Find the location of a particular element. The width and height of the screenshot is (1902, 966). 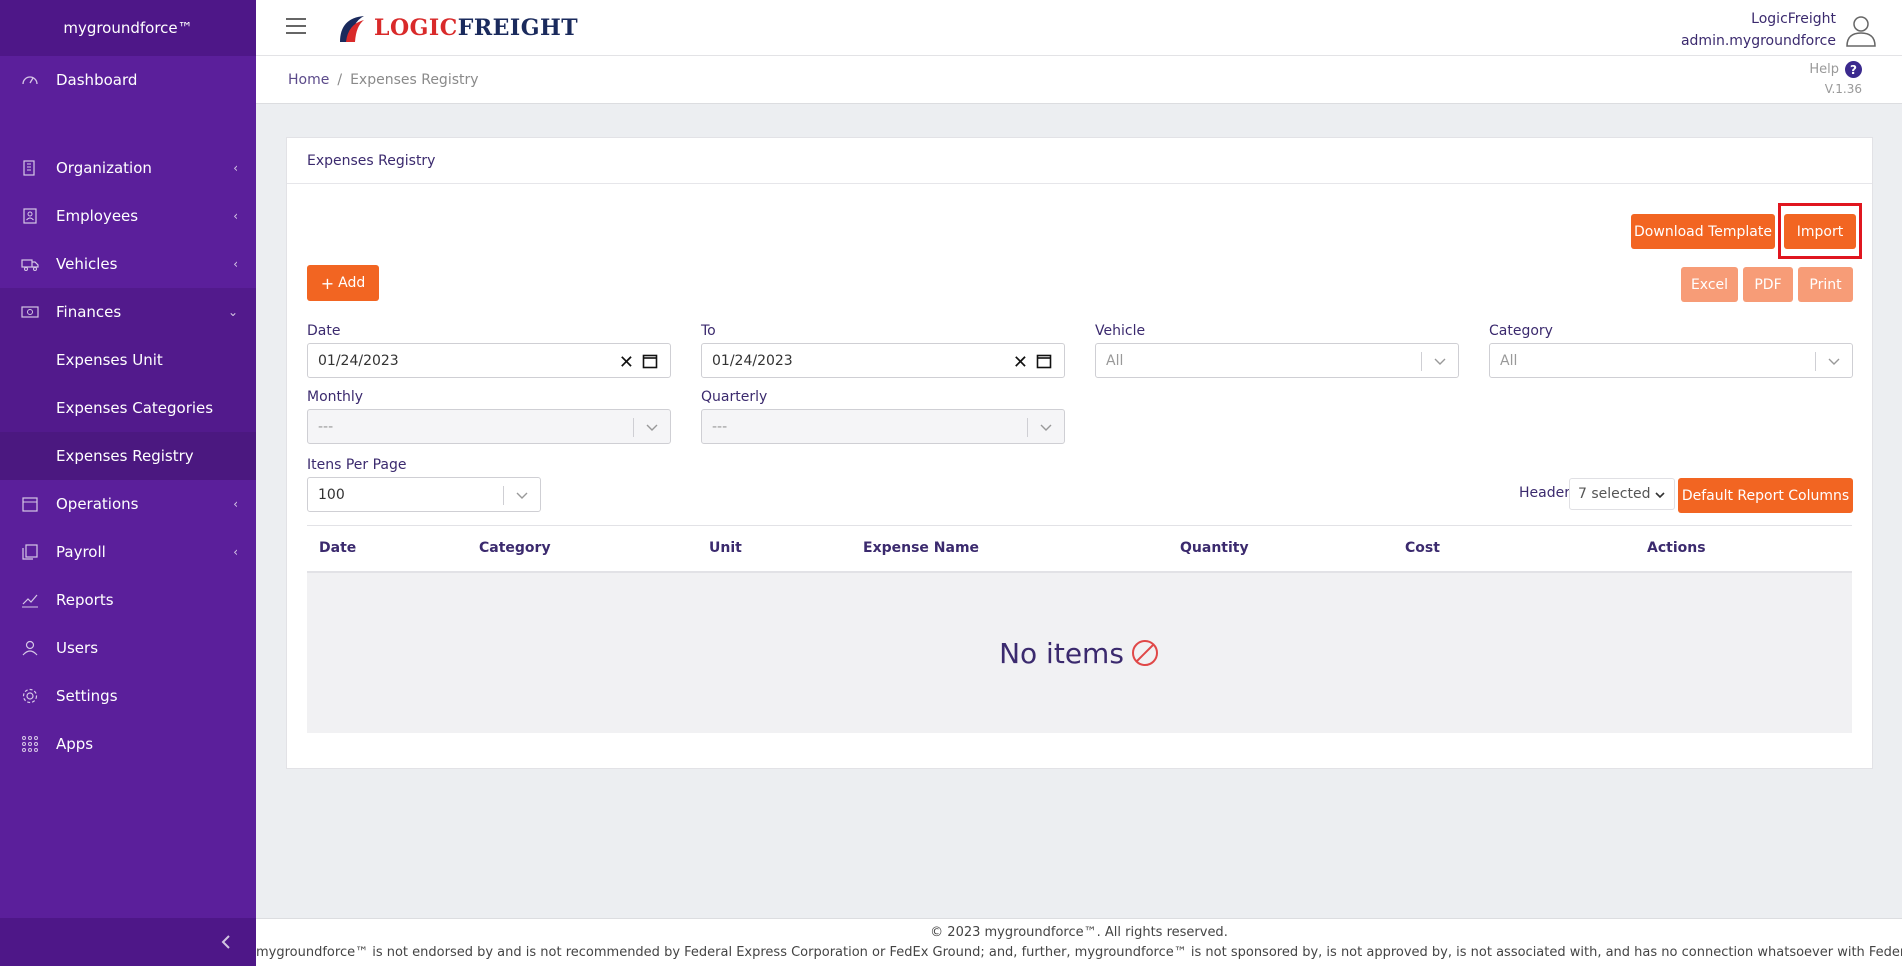

download-template-button: Download Template is located at coordinates (1703, 231).